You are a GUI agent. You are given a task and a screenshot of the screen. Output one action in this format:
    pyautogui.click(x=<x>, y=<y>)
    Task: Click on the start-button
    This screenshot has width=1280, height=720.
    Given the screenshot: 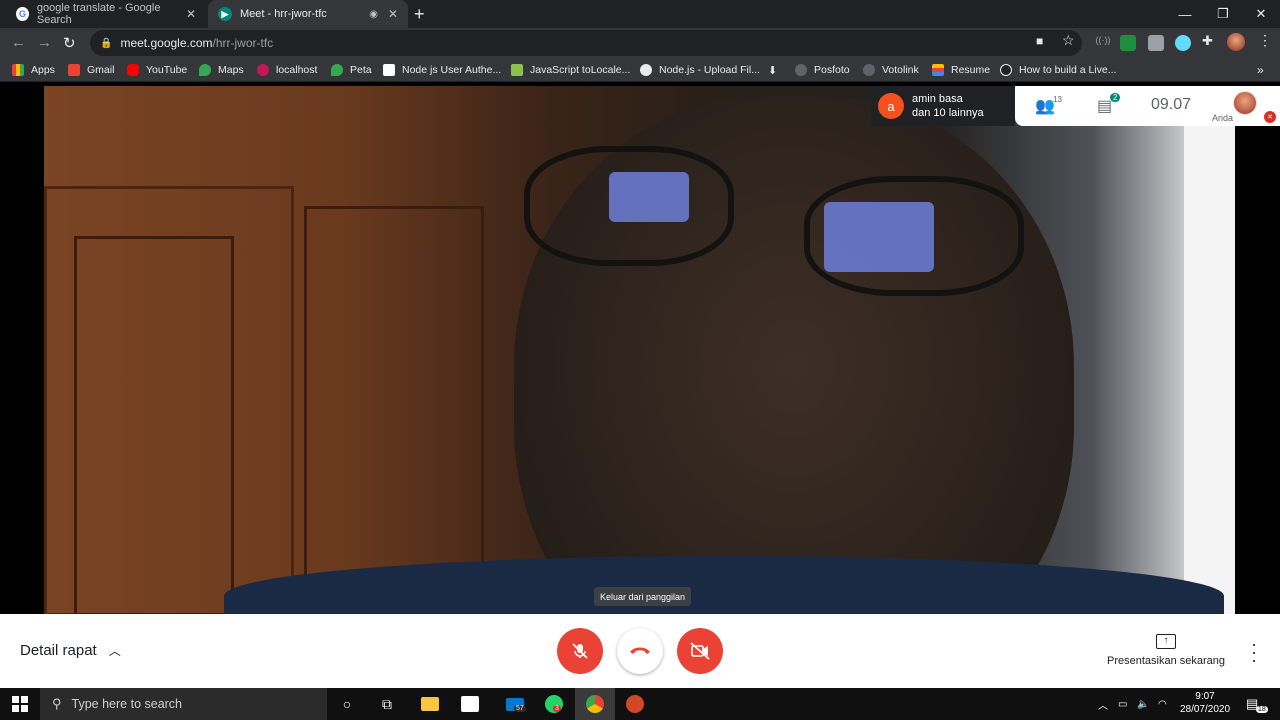 What is the action you would take?
    pyautogui.click(x=20, y=704)
    